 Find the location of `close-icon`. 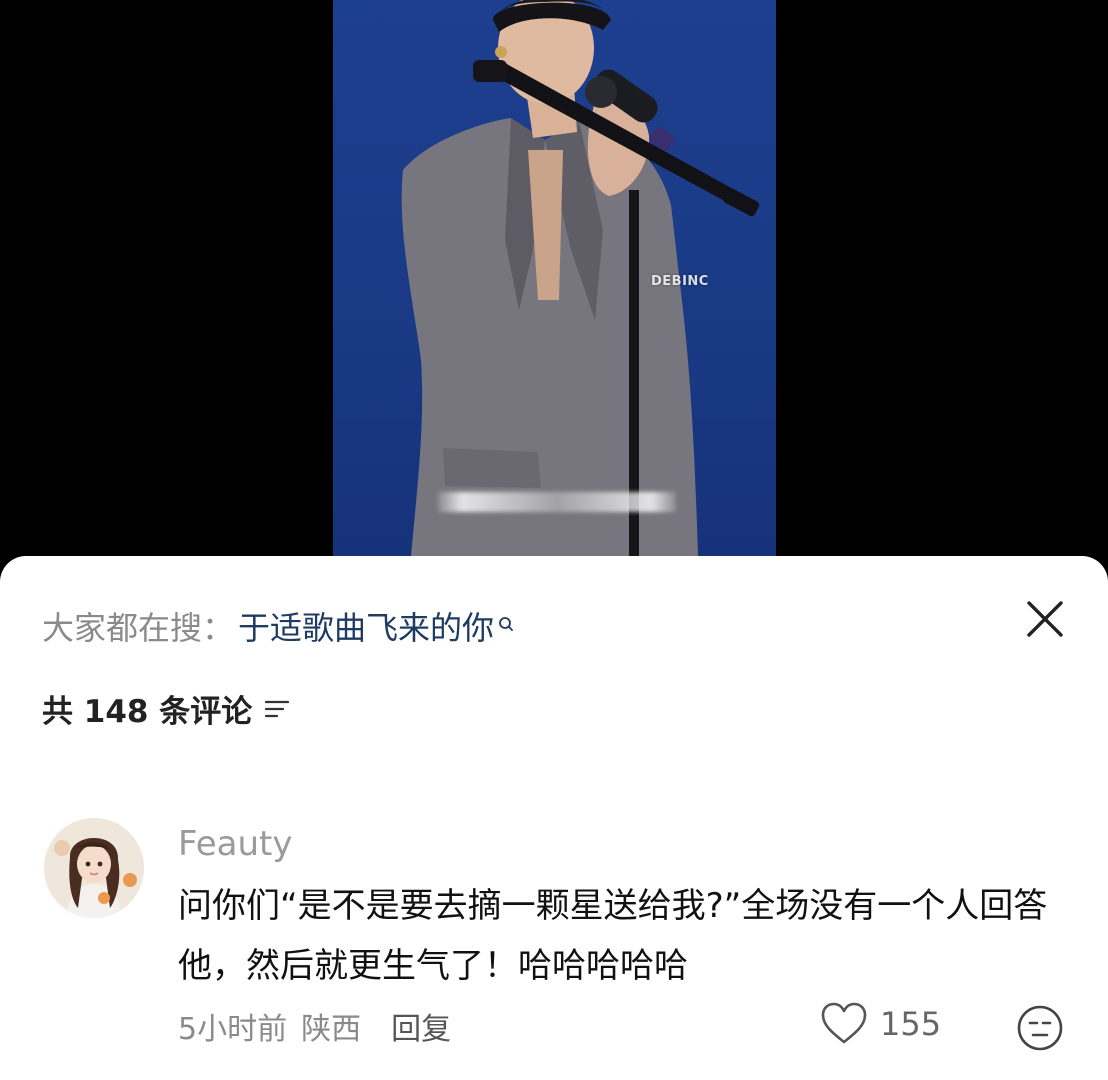

close-icon is located at coordinates (1045, 619).